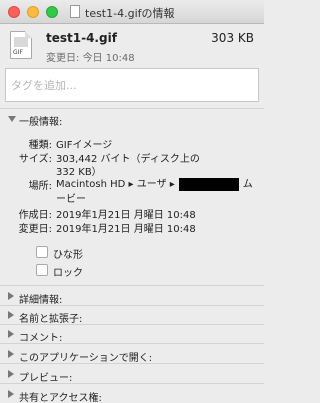  What do you see at coordinates (132, 46) in the screenshot?
I see `file-header: GIF test1-4.gif 303 KB 変更日: 今日 10:48` at bounding box center [132, 46].